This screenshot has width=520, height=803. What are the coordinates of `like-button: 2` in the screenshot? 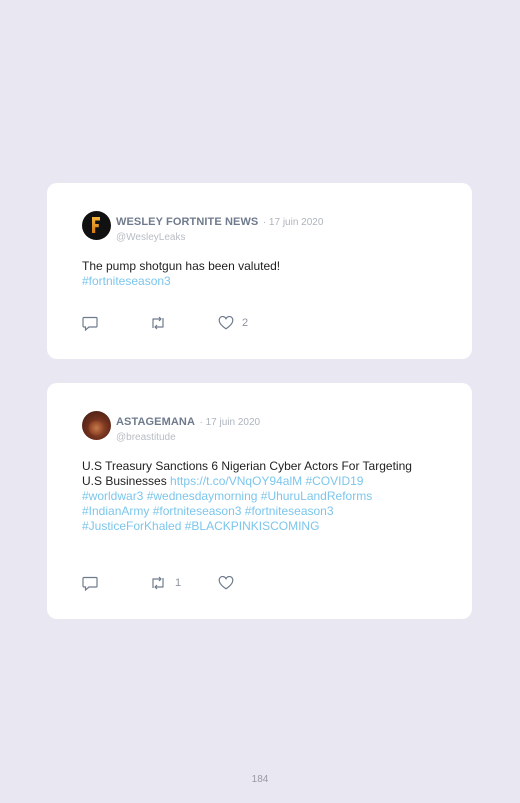 It's located at (233, 323).